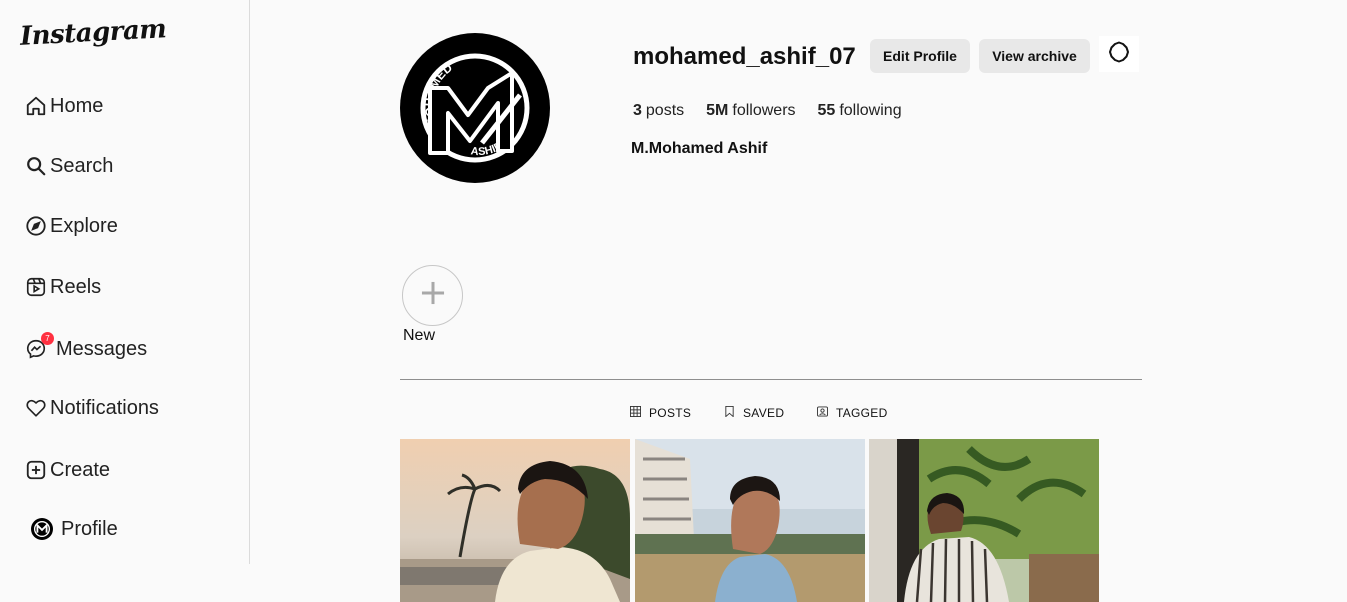 The image size is (1347, 602). Describe the element at coordinates (93, 33) in the screenshot. I see `instagram-logo: Instagram` at that location.